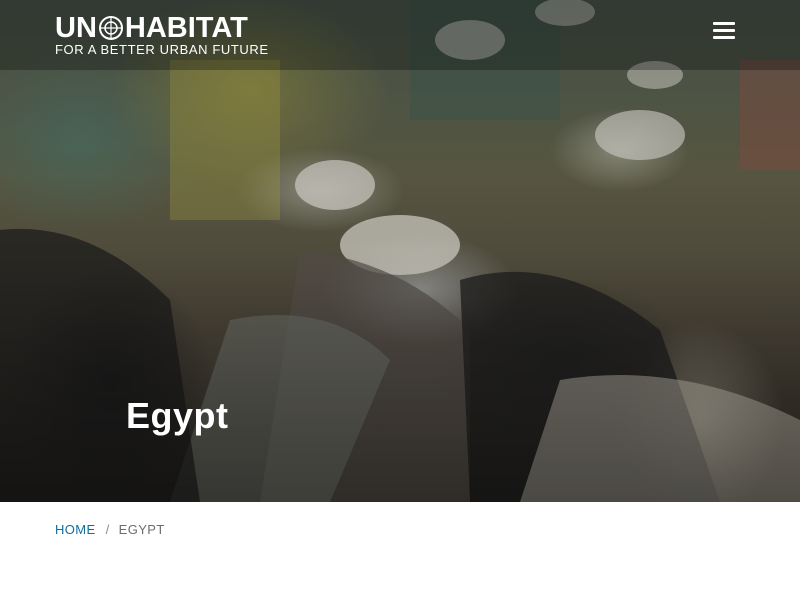  I want to click on logo-tagline: FOR A BETTER URBAN FUTURE, so click(162, 49).